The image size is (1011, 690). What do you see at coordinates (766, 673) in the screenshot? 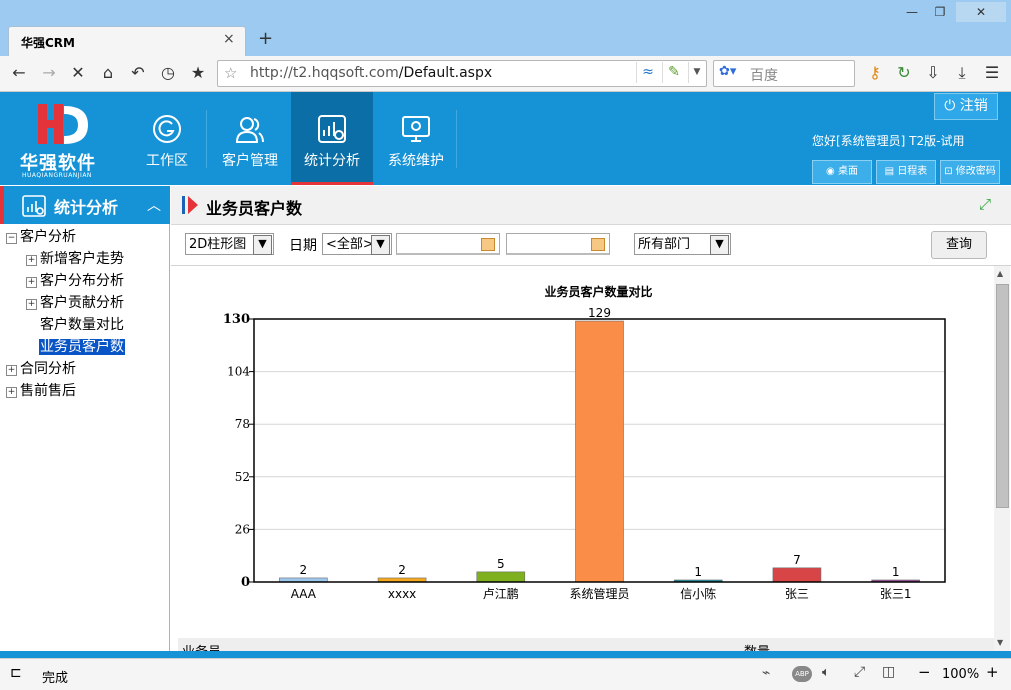
I see `performance-icon: ⌁` at bounding box center [766, 673].